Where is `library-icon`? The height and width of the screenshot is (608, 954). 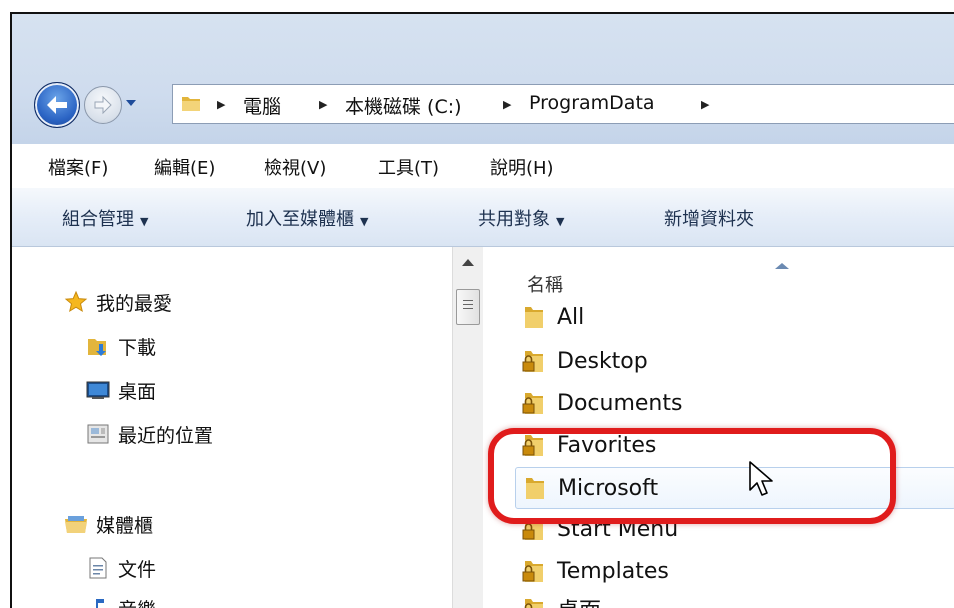 library-icon is located at coordinates (76, 524).